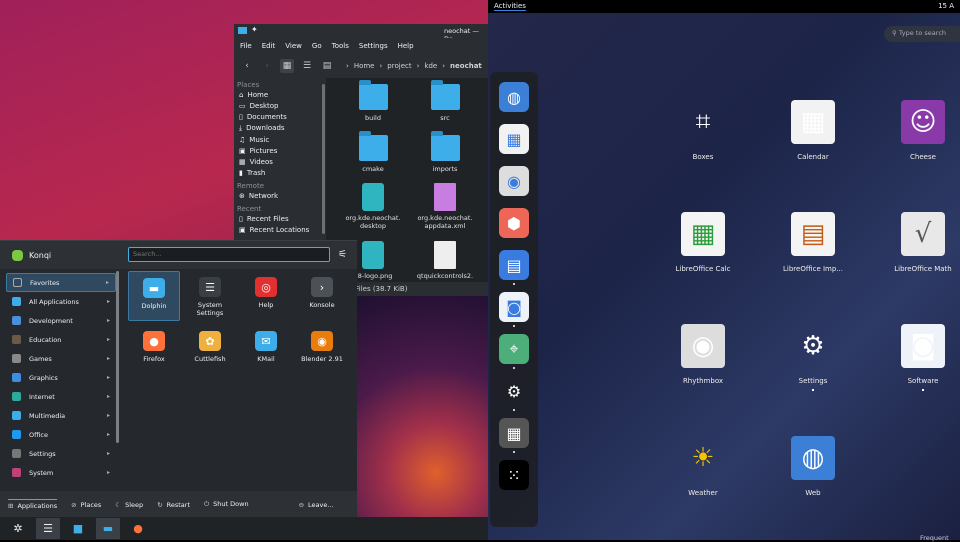 This screenshot has height=542, width=960. Describe the element at coordinates (61, 434) in the screenshot. I see `category-office: Office ▸` at that location.